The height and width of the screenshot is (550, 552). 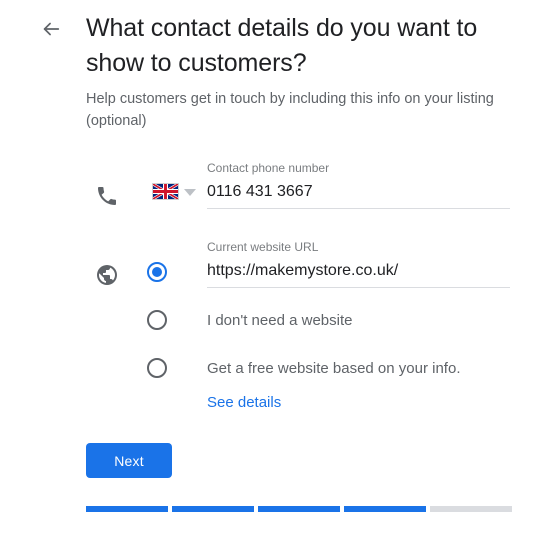 What do you see at coordinates (358, 287) in the screenshot?
I see `current-website-underline` at bounding box center [358, 287].